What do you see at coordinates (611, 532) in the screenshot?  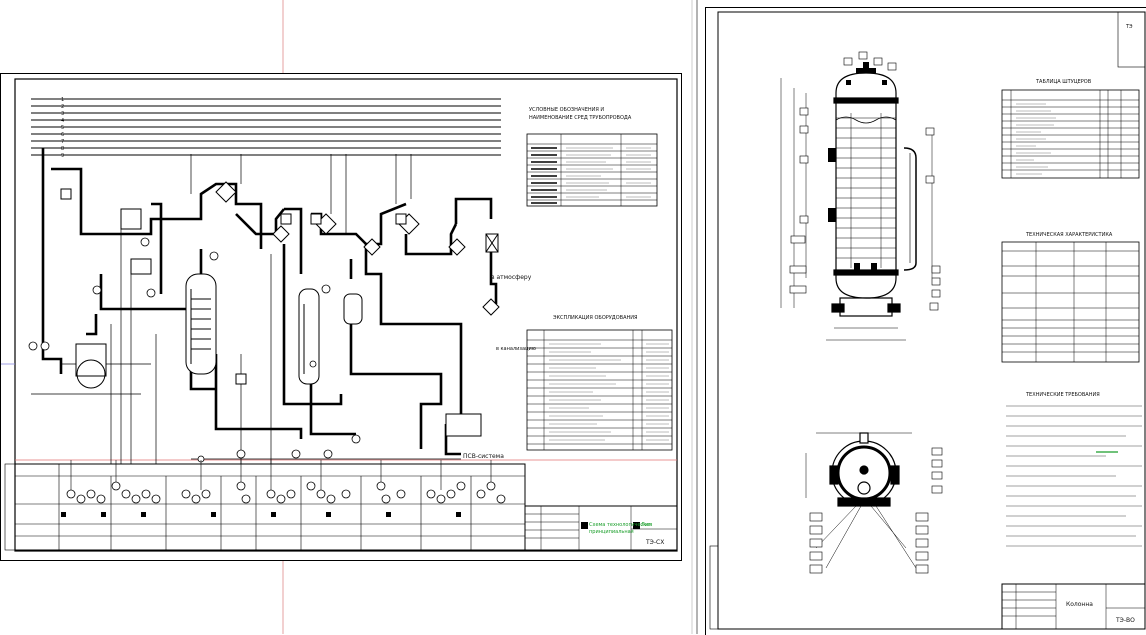 I see `svg-text: принципиальная` at bounding box center [611, 532].